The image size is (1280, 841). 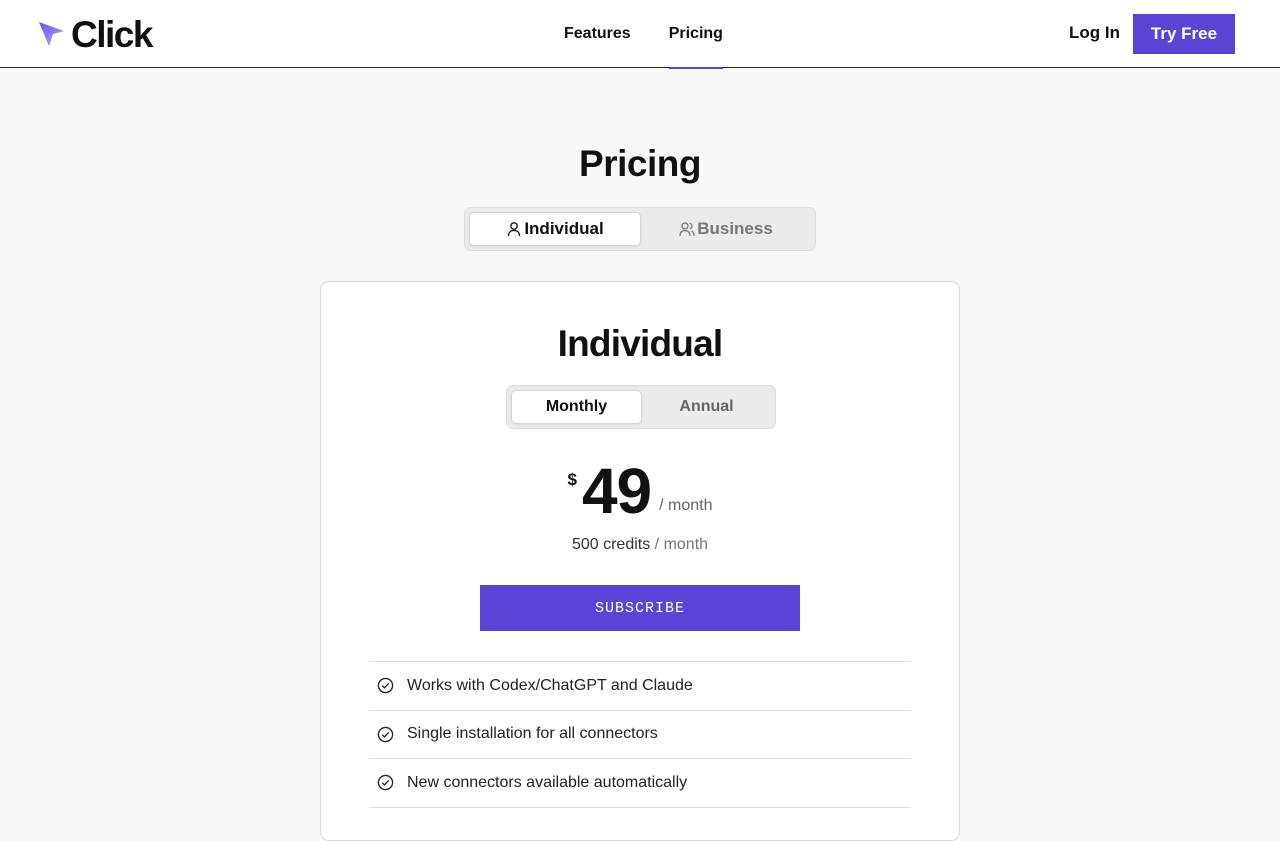 I want to click on main-nav: Features Pricing, so click(x=643, y=34).